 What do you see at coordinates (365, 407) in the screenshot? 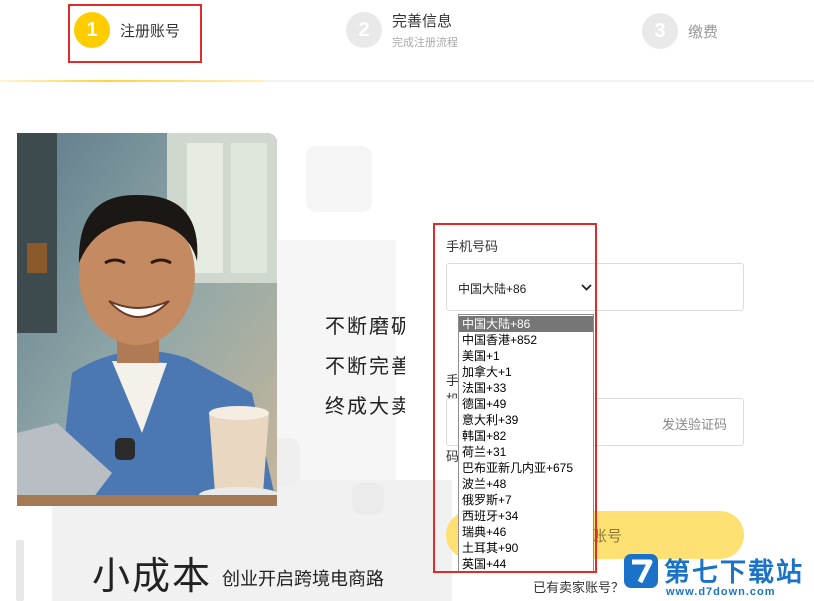
I see `slogan-line: 终成大卖` at bounding box center [365, 407].